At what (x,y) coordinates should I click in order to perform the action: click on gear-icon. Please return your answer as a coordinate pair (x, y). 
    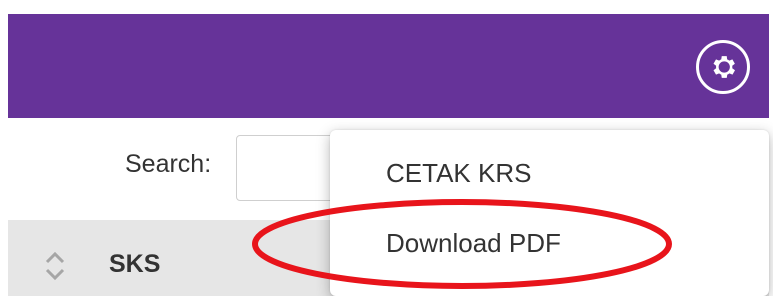
    Looking at the image, I should click on (724, 67).